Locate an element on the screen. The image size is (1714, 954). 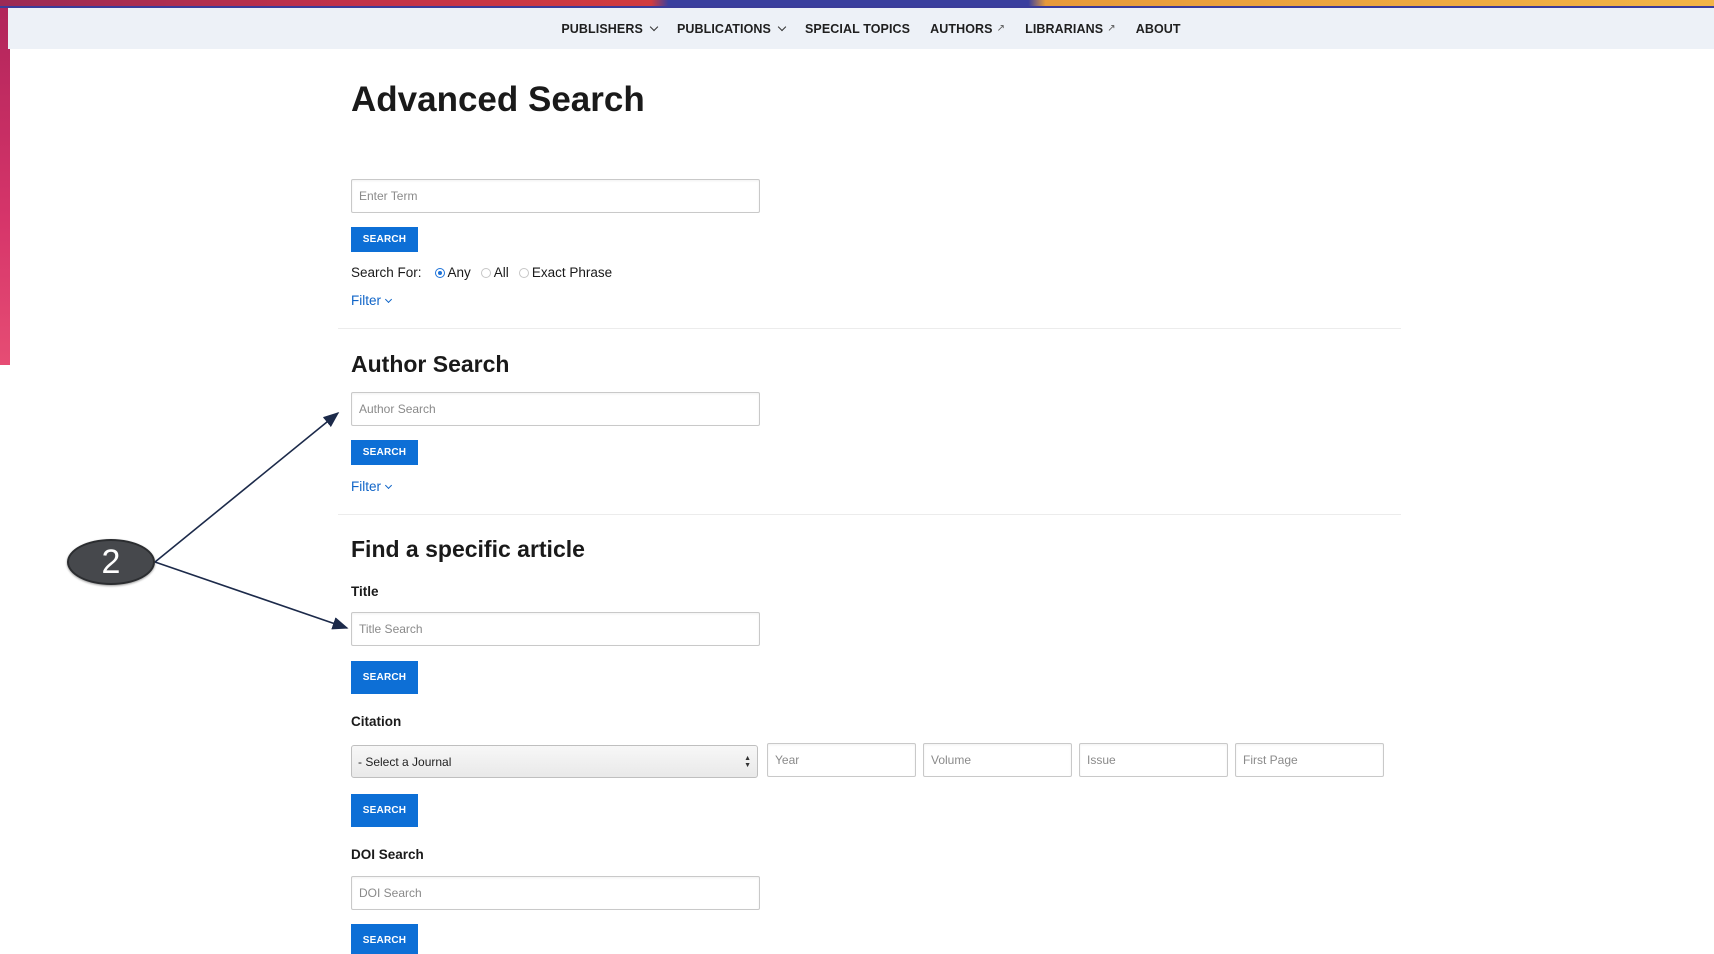
citation-search-button: SEARCH is located at coordinates (384, 810).